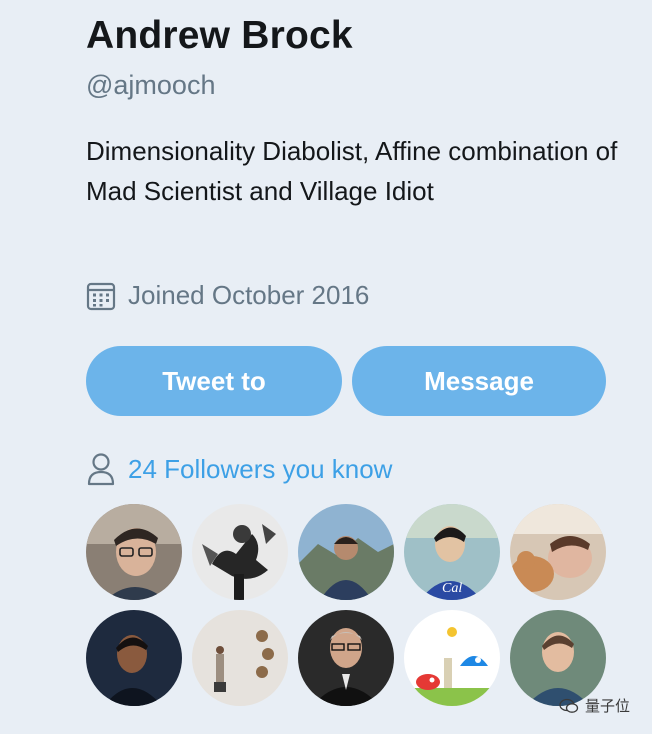 This screenshot has height=734, width=652. I want to click on watermark: 量子位, so click(594, 705).